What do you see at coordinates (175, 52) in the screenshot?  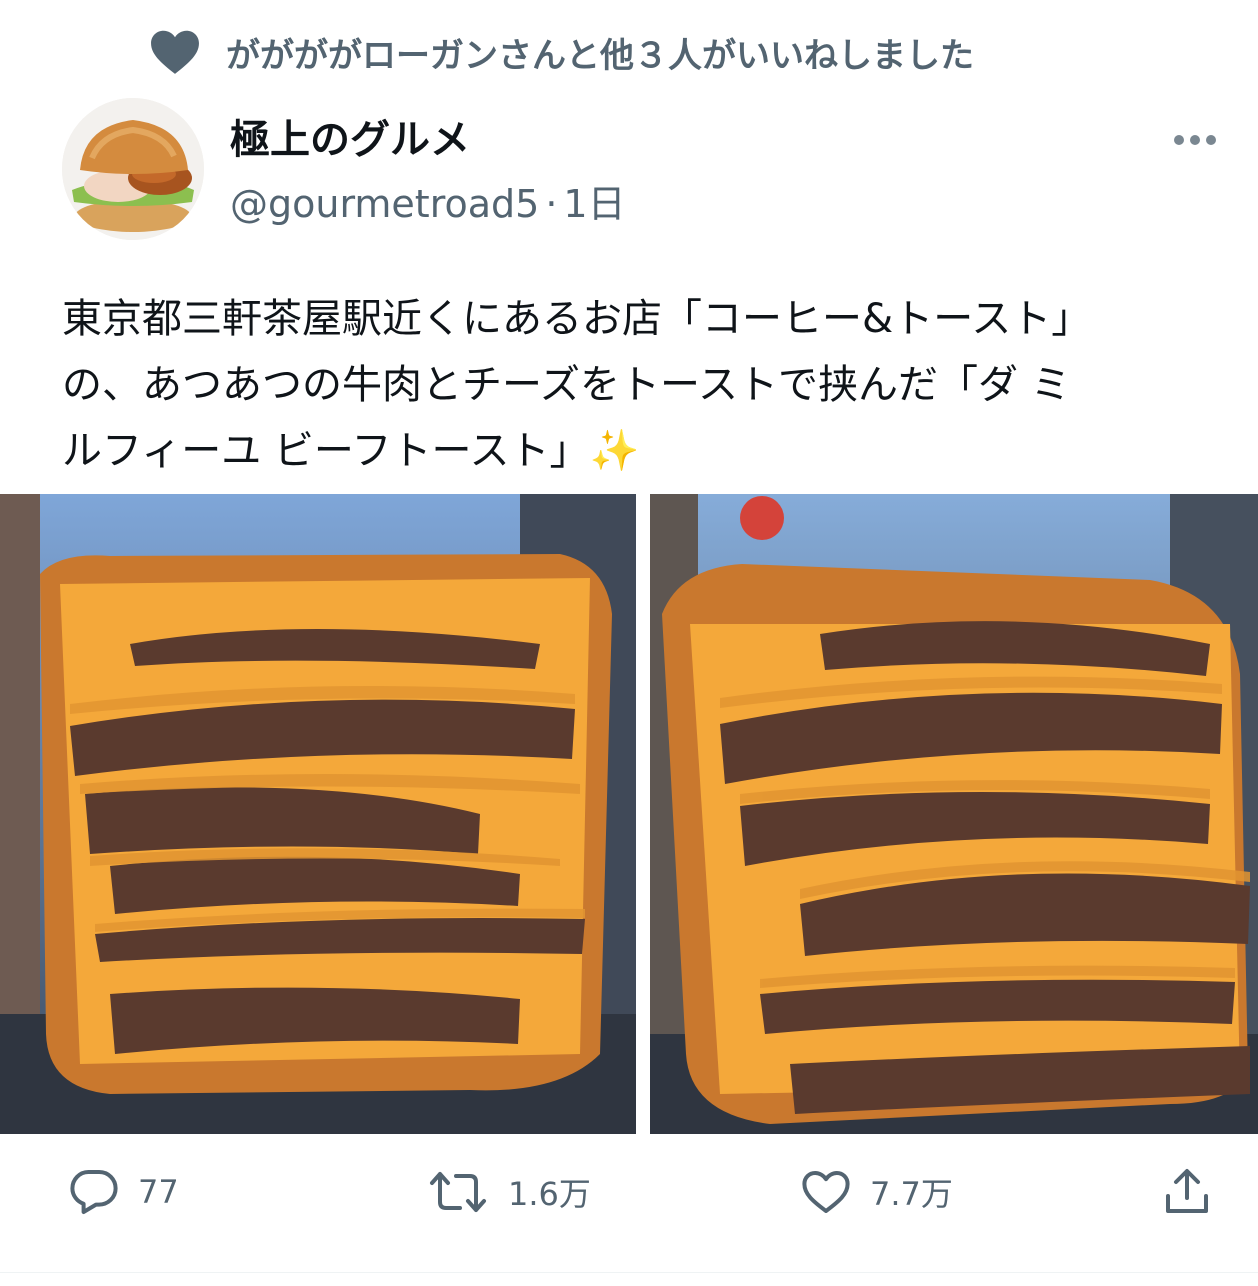 I see `heart-icon` at bounding box center [175, 52].